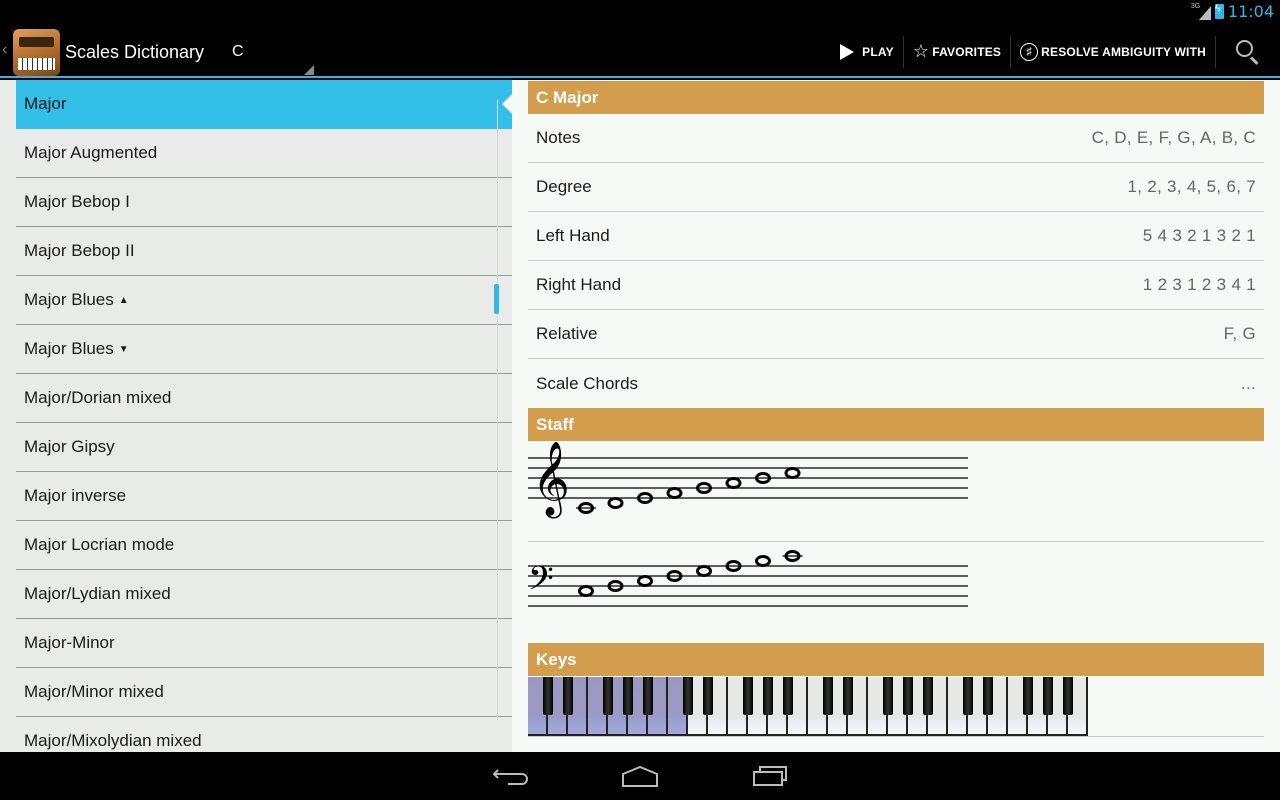 This screenshot has width=1280, height=800. I want to click on scale-list-item-label: Major Augmented, so click(91, 152).